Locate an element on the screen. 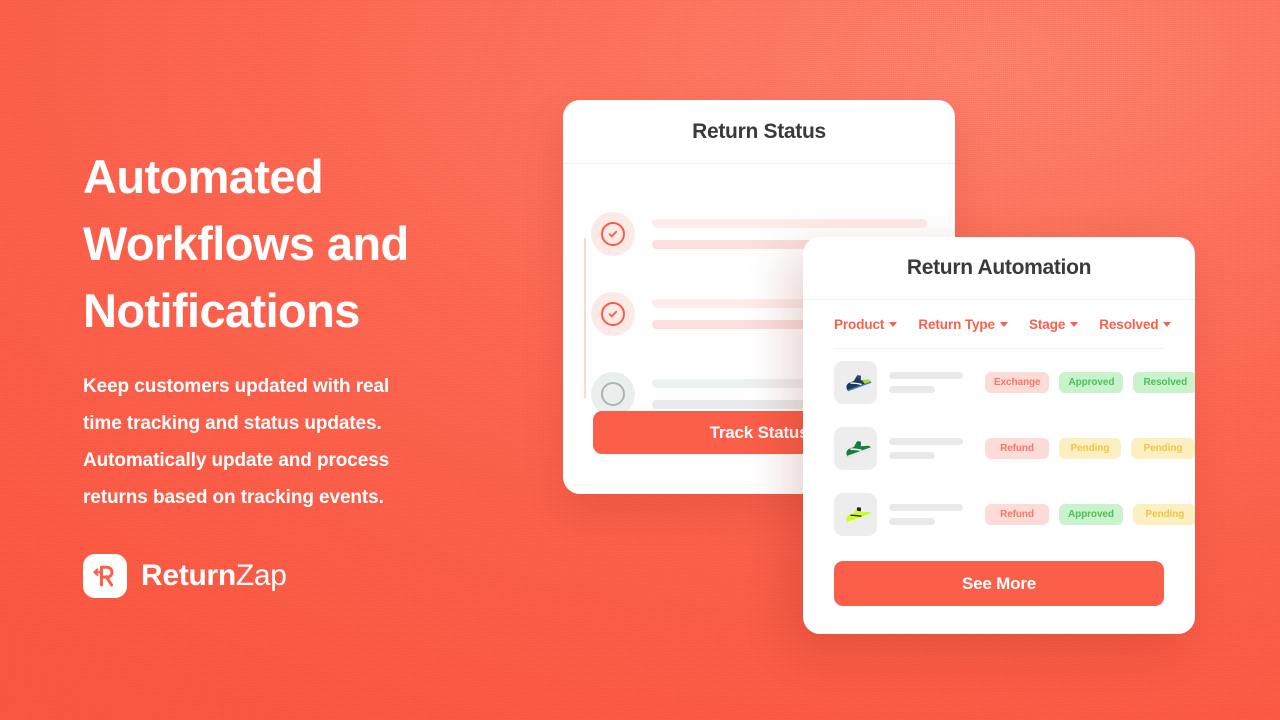  return-automation-header: Return Automation is located at coordinates (999, 268).